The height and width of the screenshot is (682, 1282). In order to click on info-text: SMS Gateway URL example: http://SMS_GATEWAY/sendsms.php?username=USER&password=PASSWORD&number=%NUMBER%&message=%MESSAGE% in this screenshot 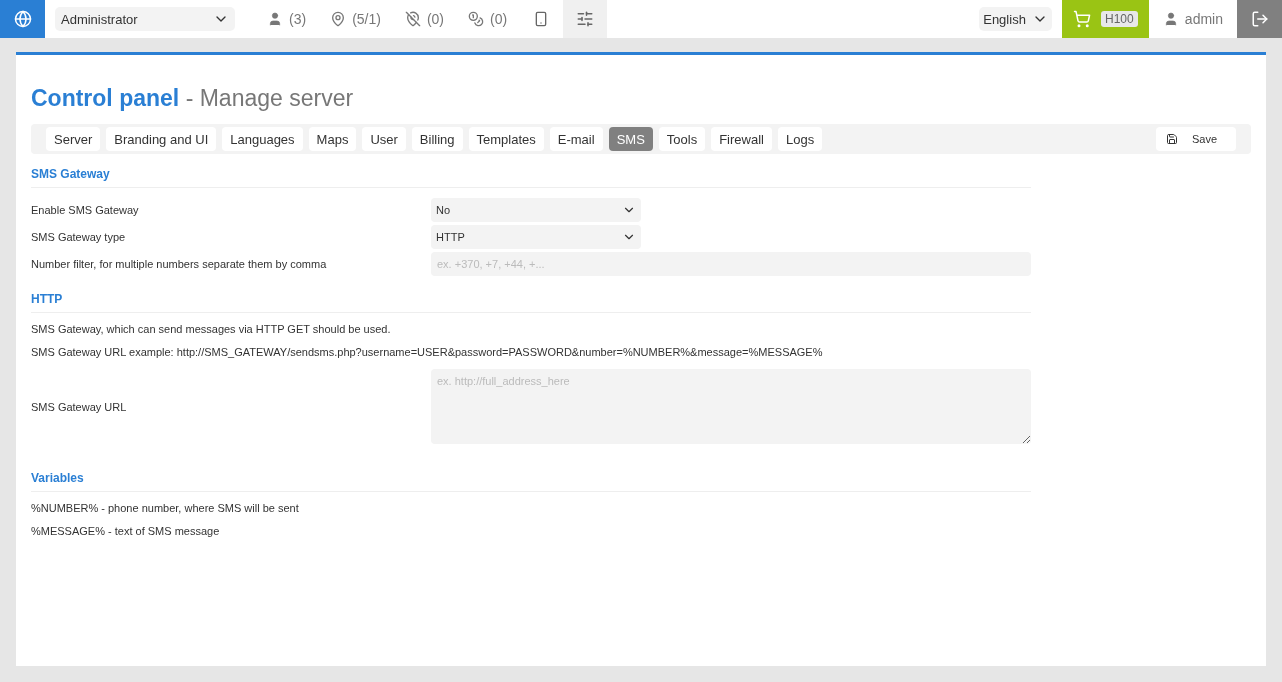, I will do `click(427, 352)`.